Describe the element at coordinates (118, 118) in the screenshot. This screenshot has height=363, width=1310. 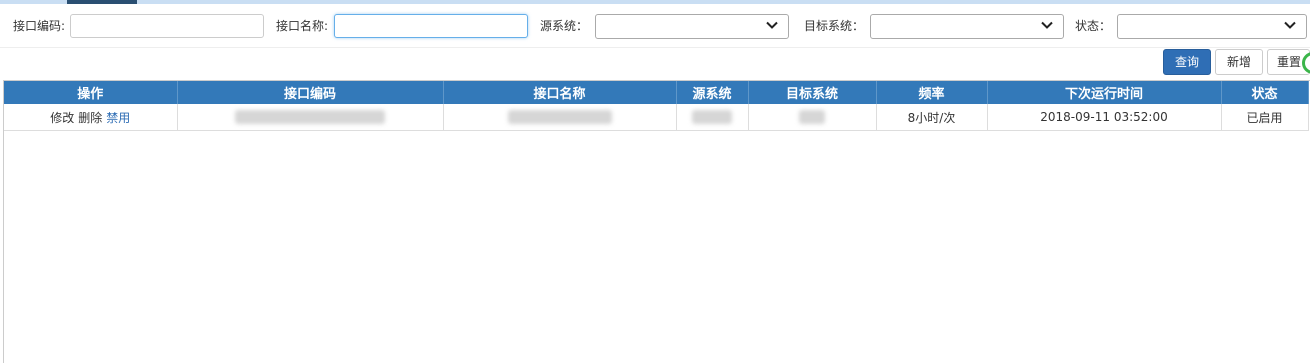
I see `disable-link: 禁用` at that location.